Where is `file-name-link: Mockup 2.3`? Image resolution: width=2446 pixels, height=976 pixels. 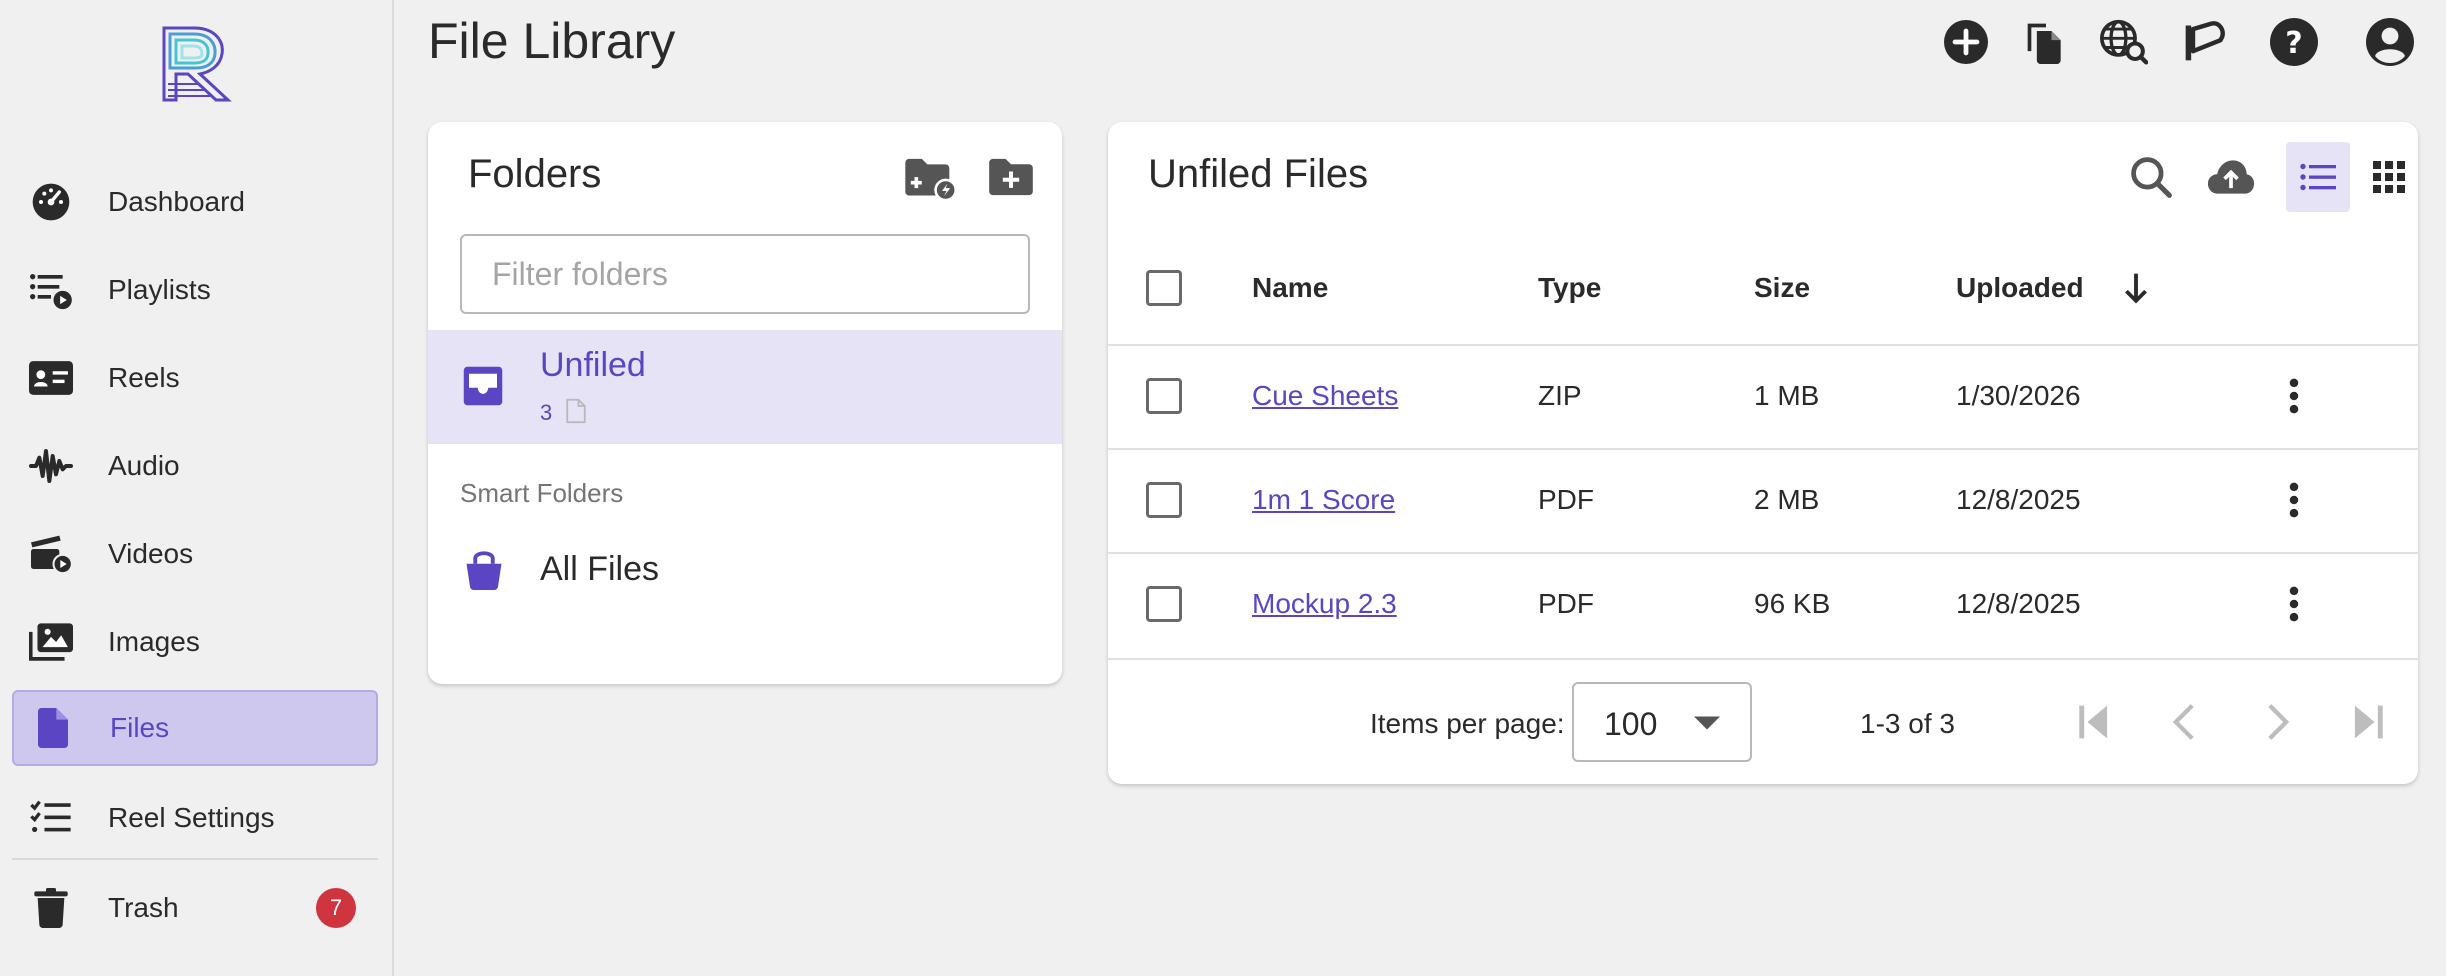
file-name-link: Mockup 2.3 is located at coordinates (1324, 604).